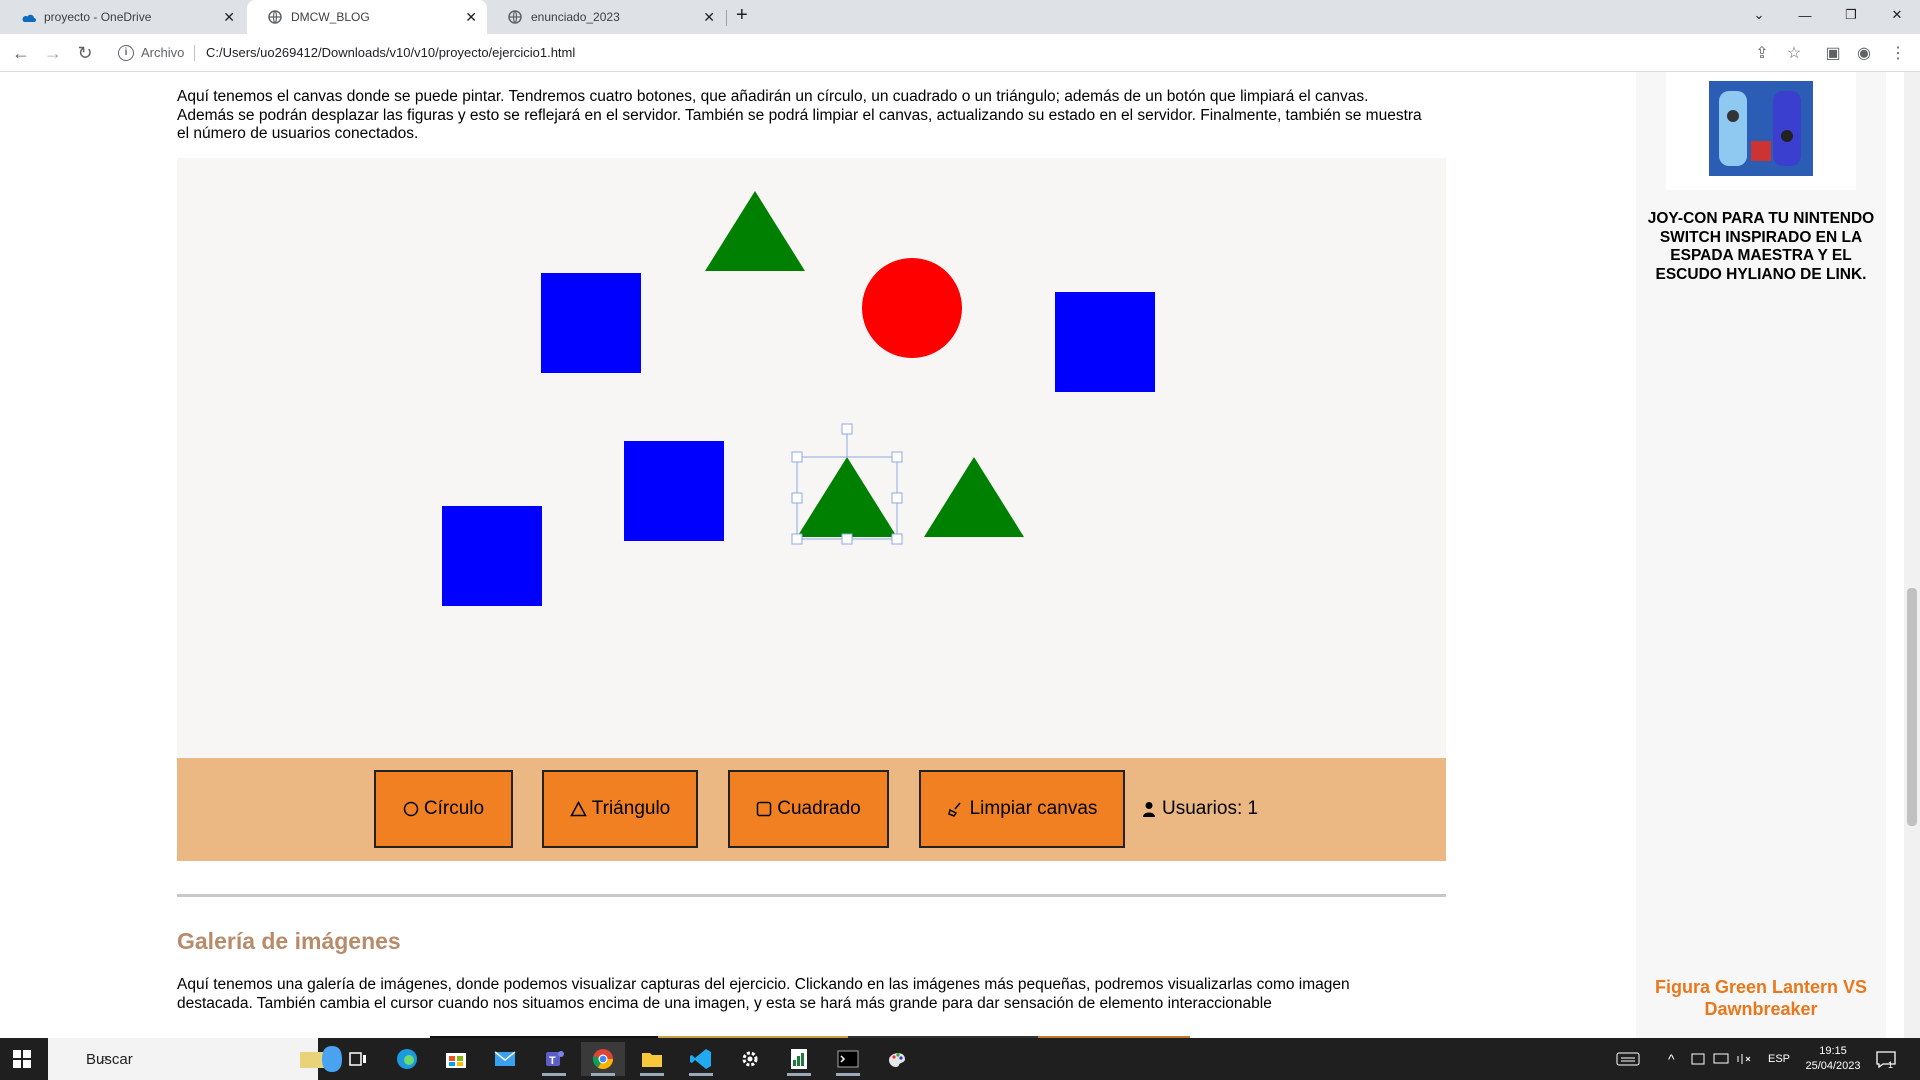  I want to click on reload-icon: ↻, so click(85, 53).